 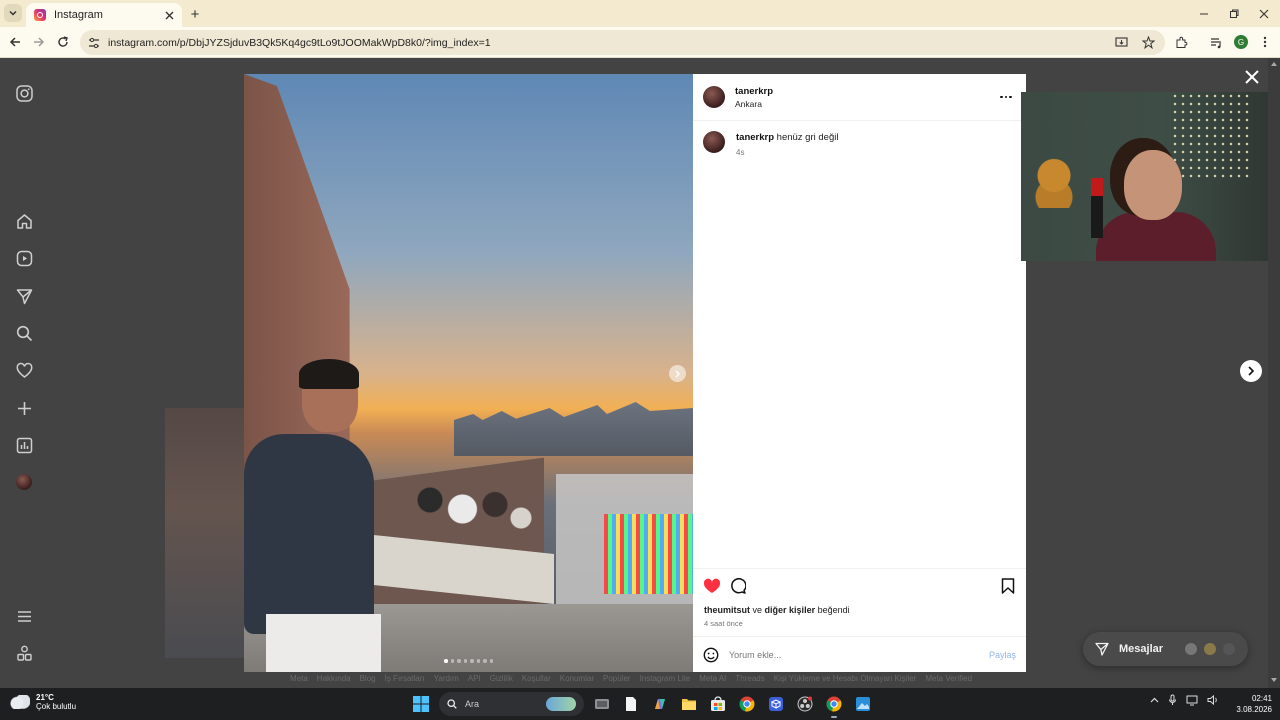 I want to click on page-scrollbar, so click(x=1274, y=373).